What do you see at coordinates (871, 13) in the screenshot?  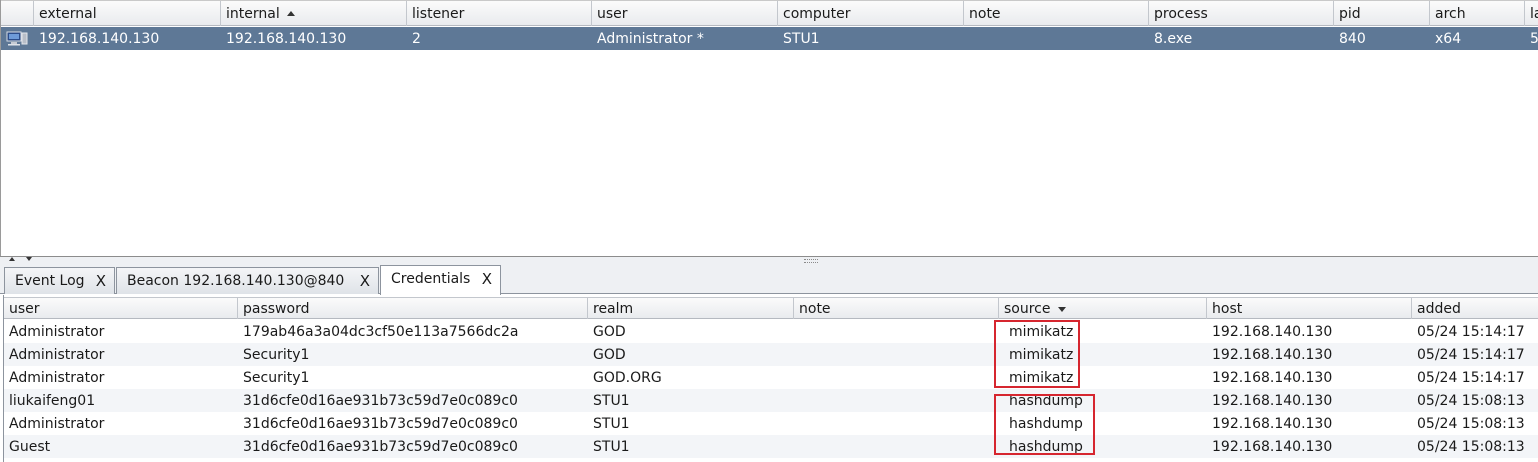 I see `column-header-computer: computer` at bounding box center [871, 13].